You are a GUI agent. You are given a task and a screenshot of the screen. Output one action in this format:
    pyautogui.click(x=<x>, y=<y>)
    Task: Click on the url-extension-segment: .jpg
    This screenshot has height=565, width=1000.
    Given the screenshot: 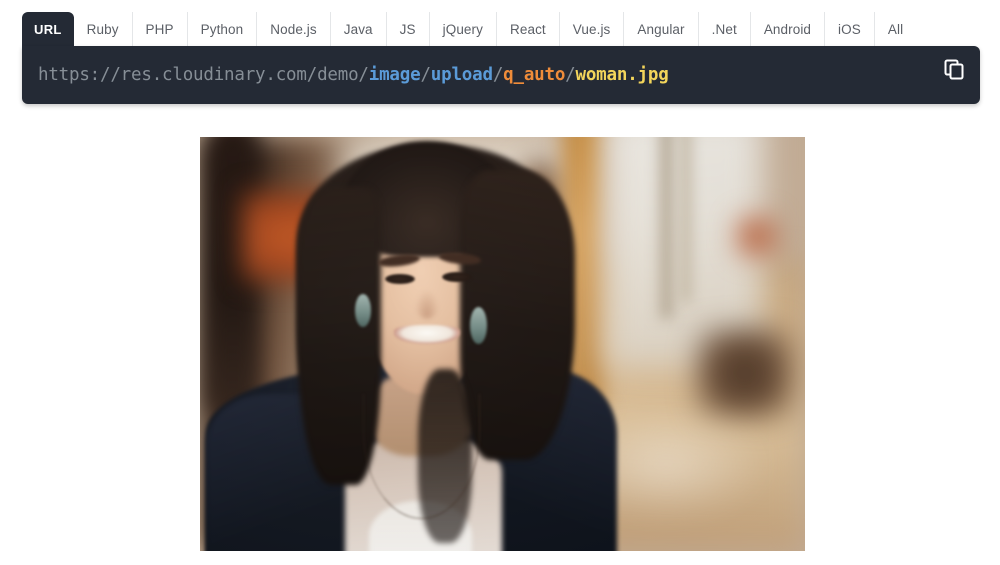 What is the action you would take?
    pyautogui.click(x=648, y=75)
    